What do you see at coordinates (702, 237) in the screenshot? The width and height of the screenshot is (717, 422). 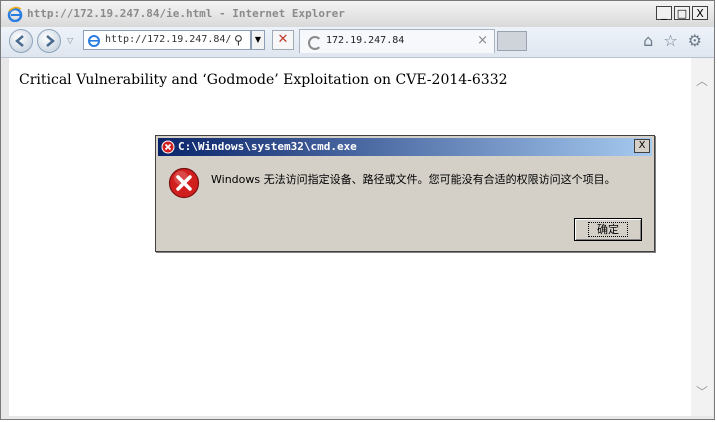 I see `vertical-scrollbar: ︿ ﹀` at bounding box center [702, 237].